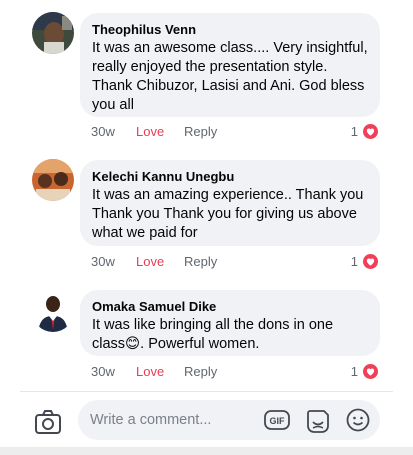  Describe the element at coordinates (230, 29) in the screenshot. I see `comment-author: Theophilus Venn` at that location.